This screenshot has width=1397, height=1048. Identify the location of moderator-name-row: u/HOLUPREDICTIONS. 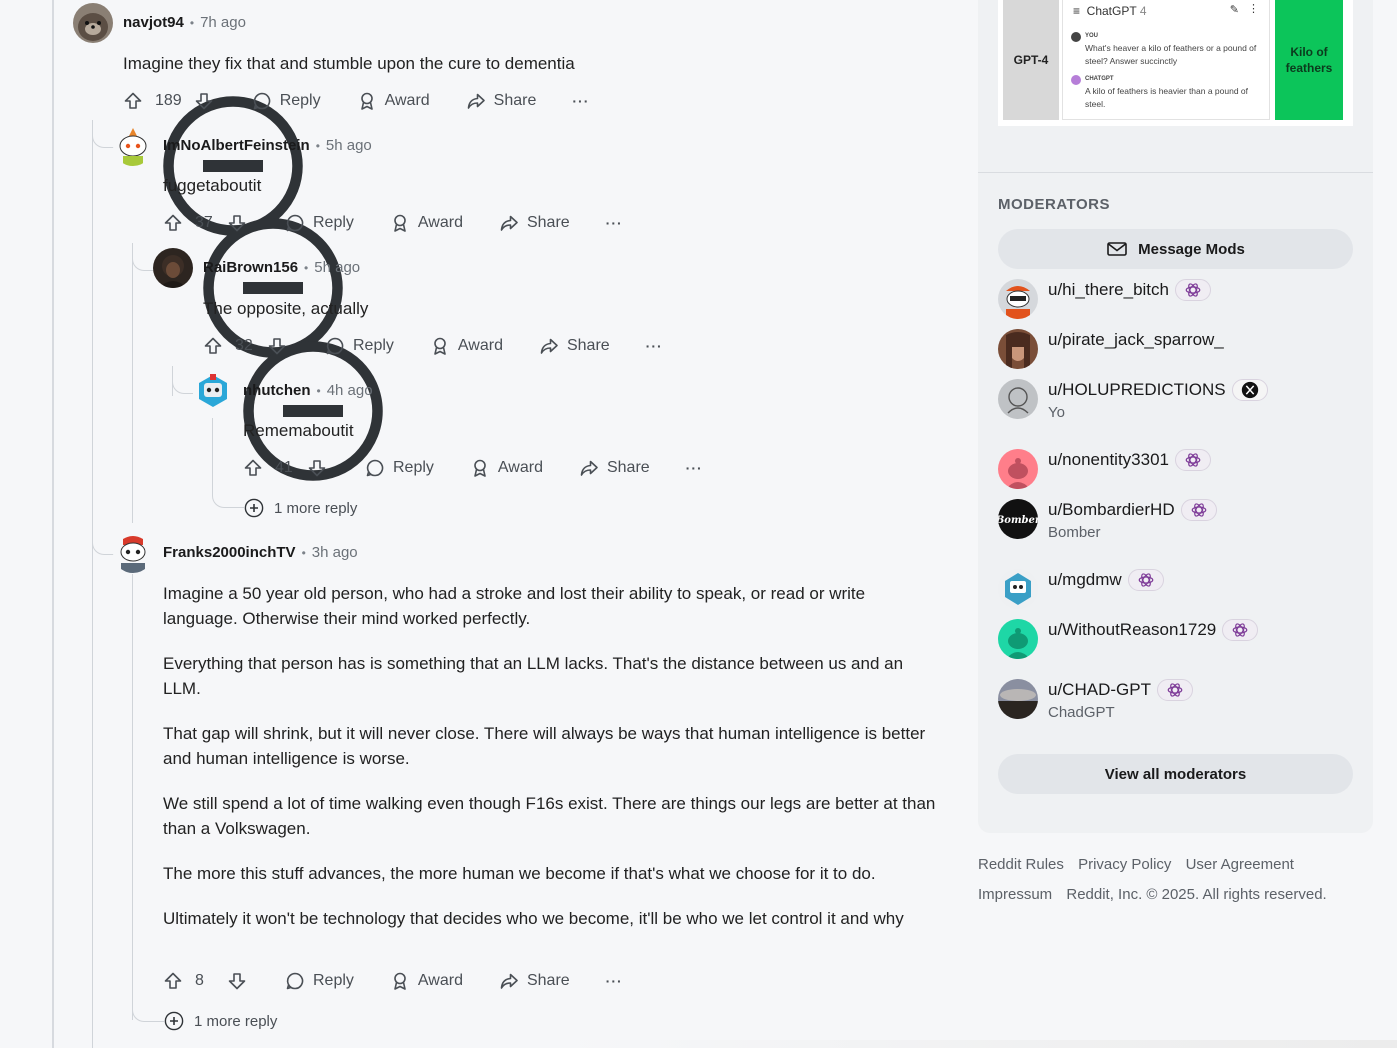
(1158, 390).